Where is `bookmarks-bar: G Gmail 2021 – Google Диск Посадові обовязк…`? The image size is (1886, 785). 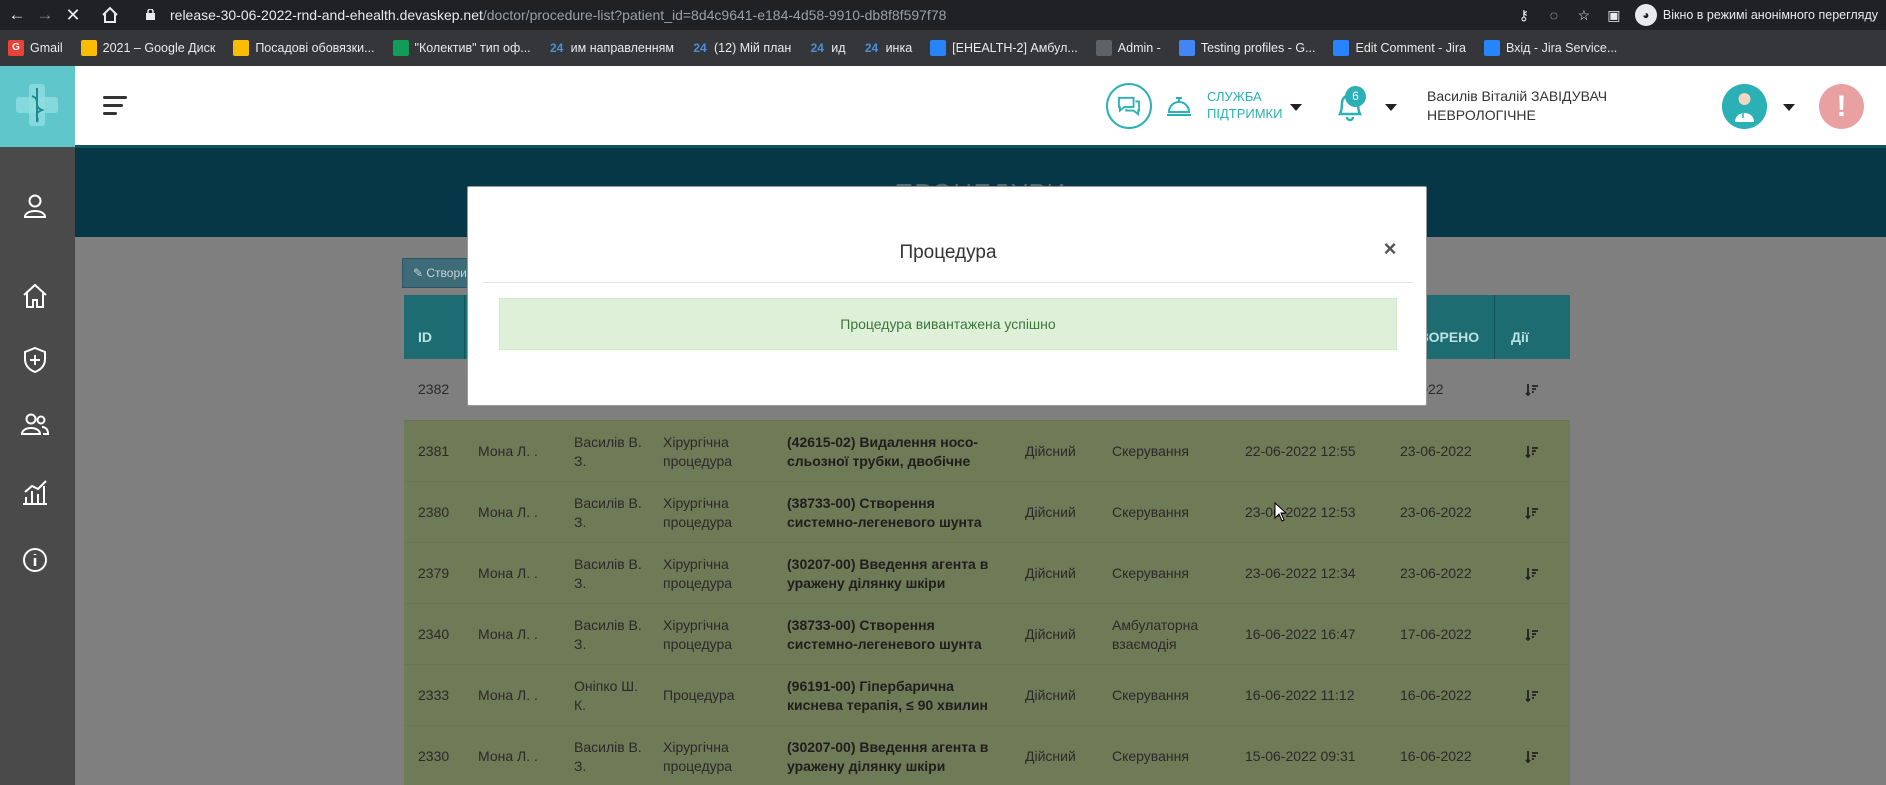
bookmarks-bar: G Gmail 2021 – Google Диск Посадові обовязк… is located at coordinates (943, 48).